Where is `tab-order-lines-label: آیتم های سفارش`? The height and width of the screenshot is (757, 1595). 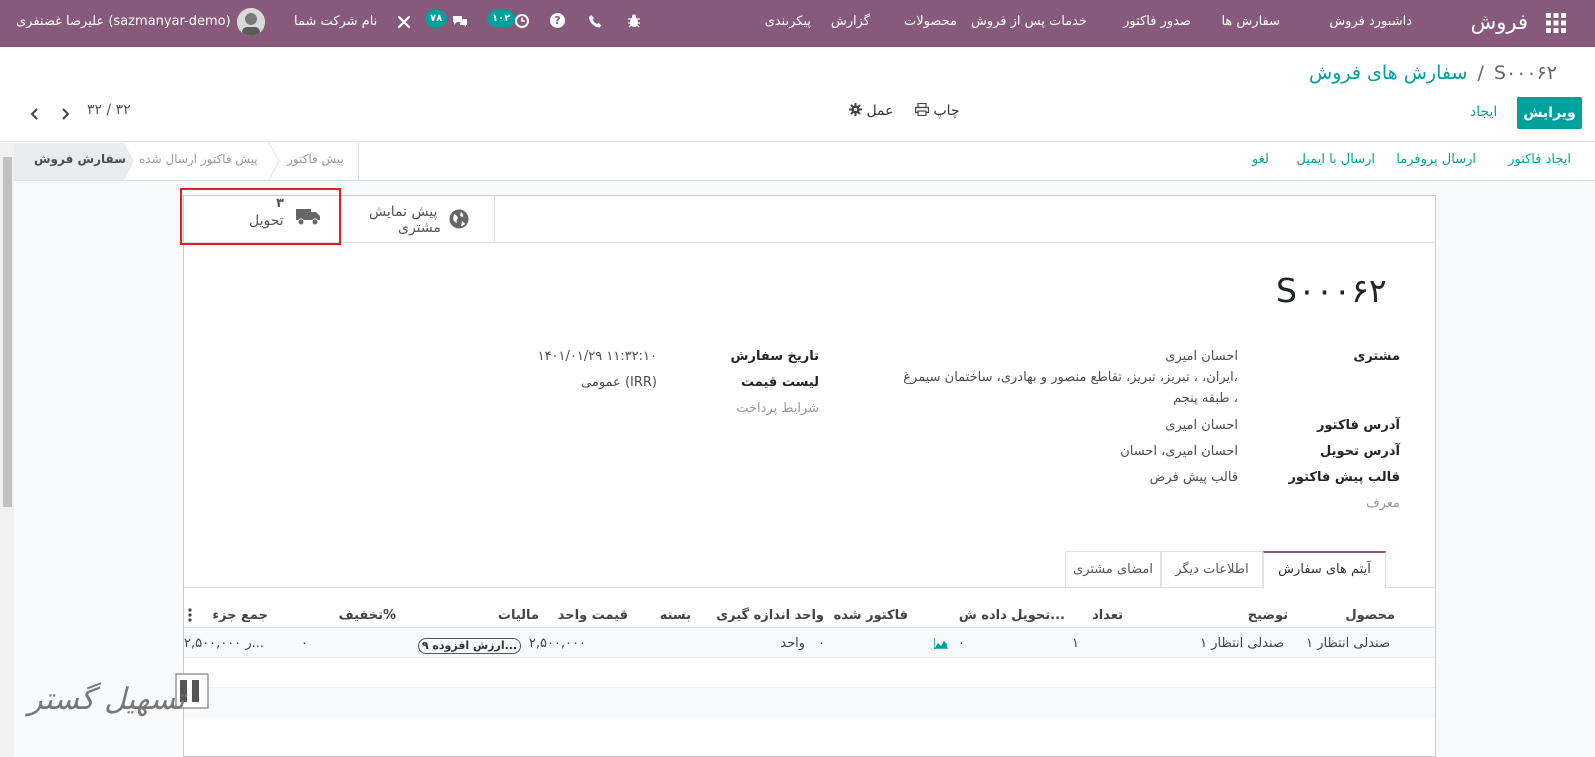
tab-order-lines-label: آیتم های سفارش is located at coordinates (1324, 569).